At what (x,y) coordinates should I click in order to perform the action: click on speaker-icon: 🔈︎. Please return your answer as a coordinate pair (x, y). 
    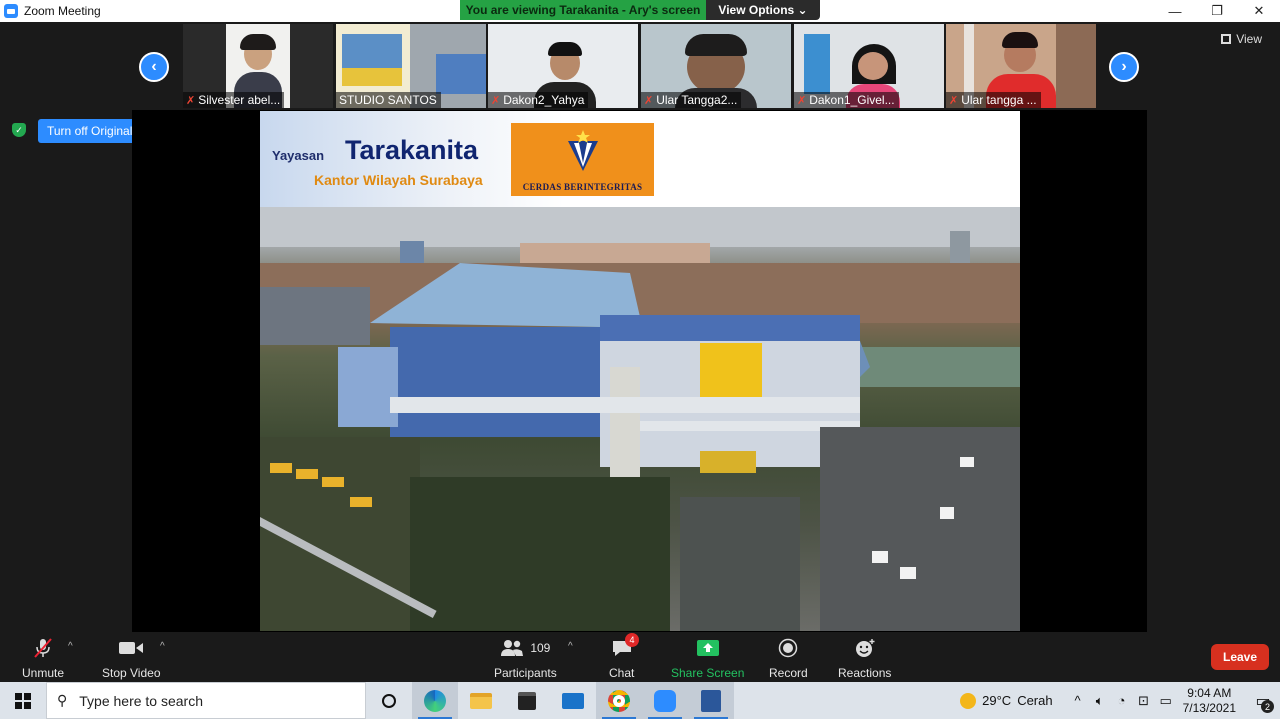
    Looking at the image, I should click on (1100, 701).